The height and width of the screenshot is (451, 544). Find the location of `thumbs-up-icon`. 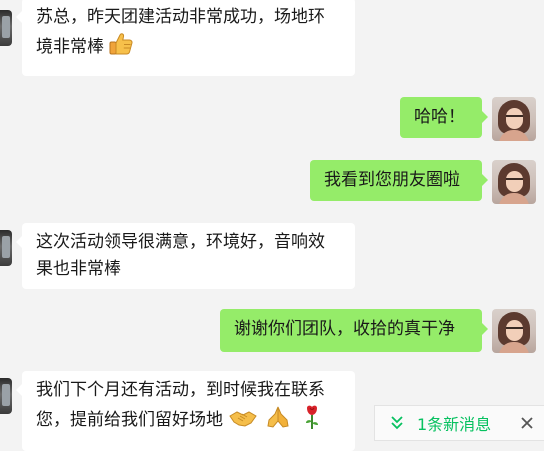

thumbs-up-icon is located at coordinates (121, 48).